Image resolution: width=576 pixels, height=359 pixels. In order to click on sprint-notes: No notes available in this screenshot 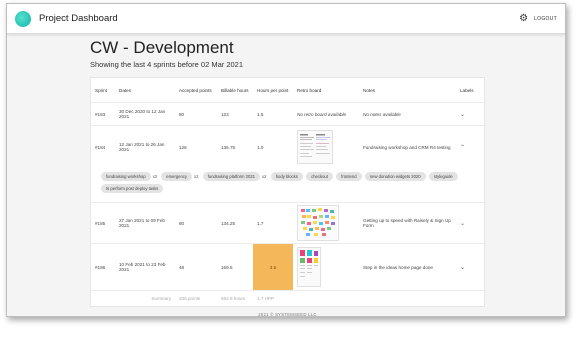, I will do `click(407, 114)`.